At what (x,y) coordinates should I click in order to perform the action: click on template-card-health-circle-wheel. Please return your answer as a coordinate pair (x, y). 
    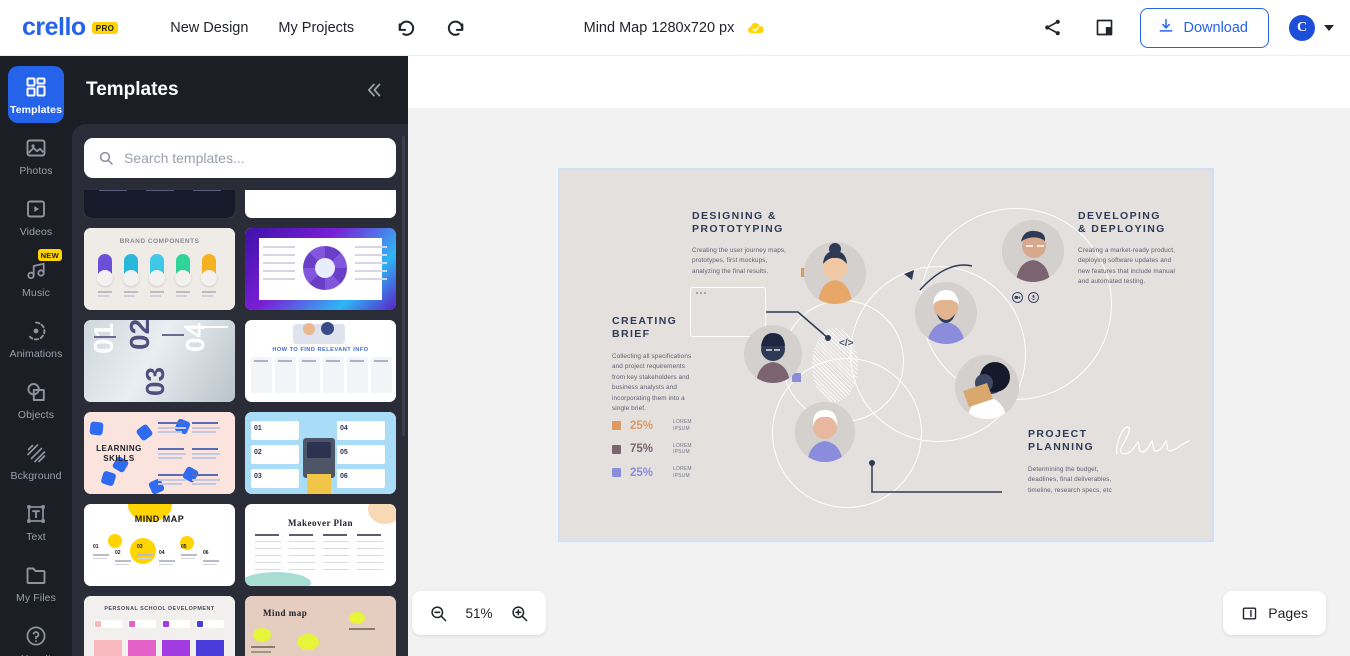
    Looking at the image, I should click on (320, 269).